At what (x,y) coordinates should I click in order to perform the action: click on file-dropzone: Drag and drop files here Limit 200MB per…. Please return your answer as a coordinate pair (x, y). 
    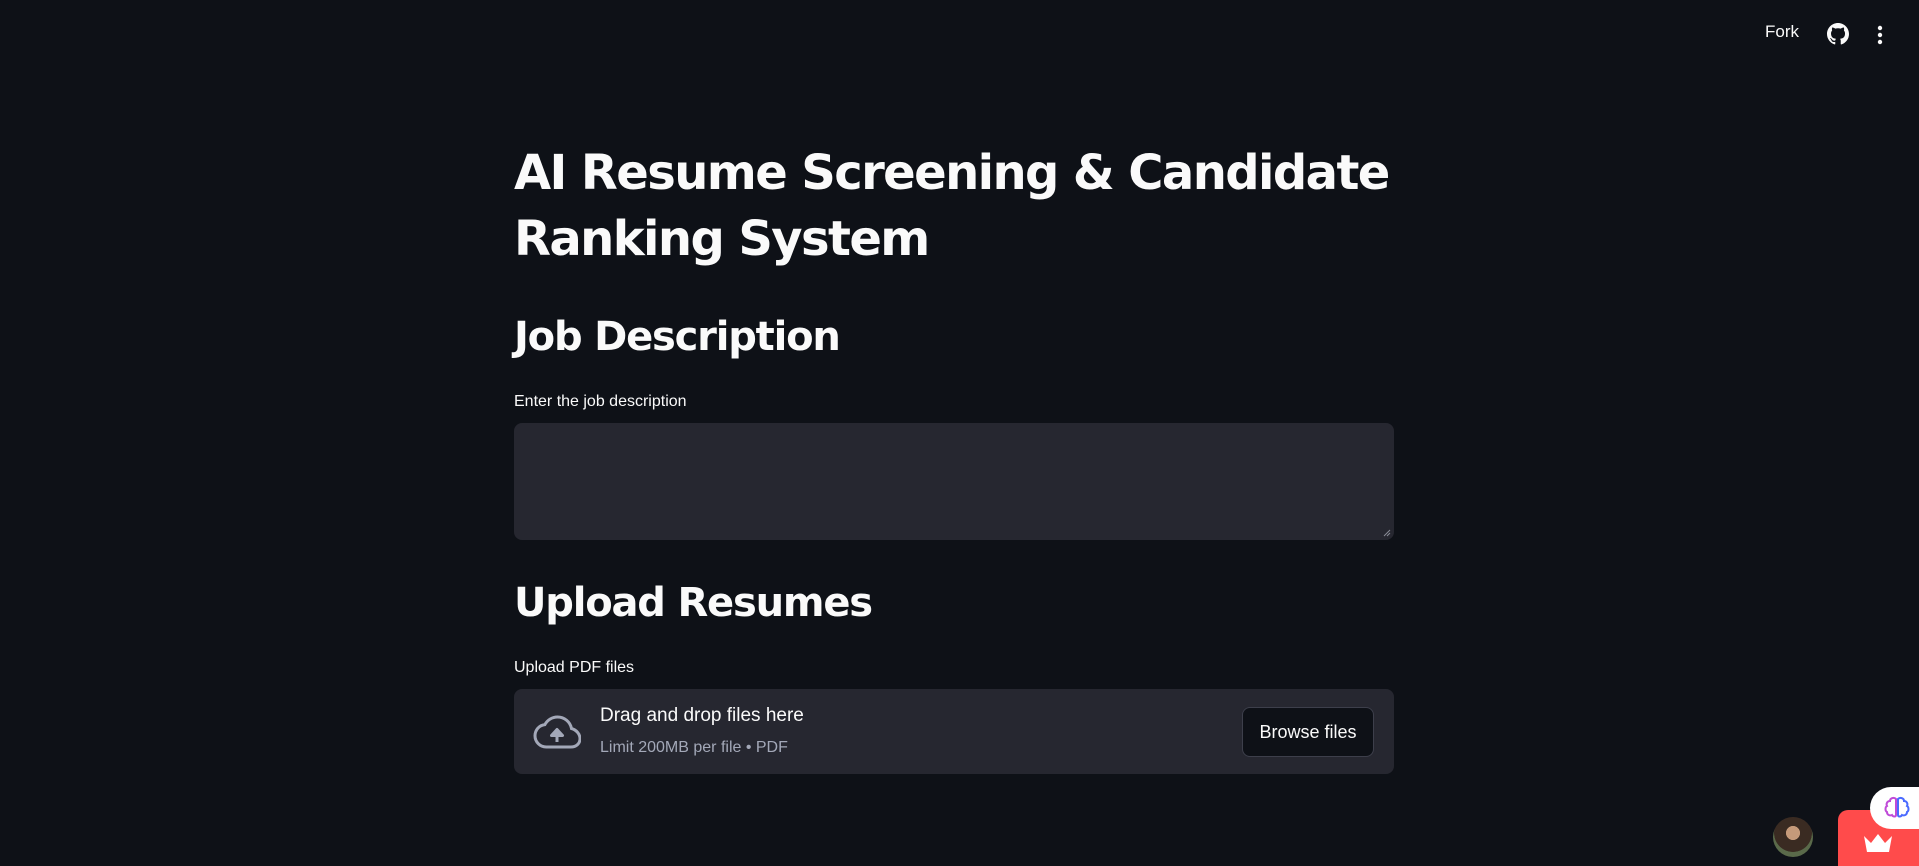
    Looking at the image, I should click on (954, 731).